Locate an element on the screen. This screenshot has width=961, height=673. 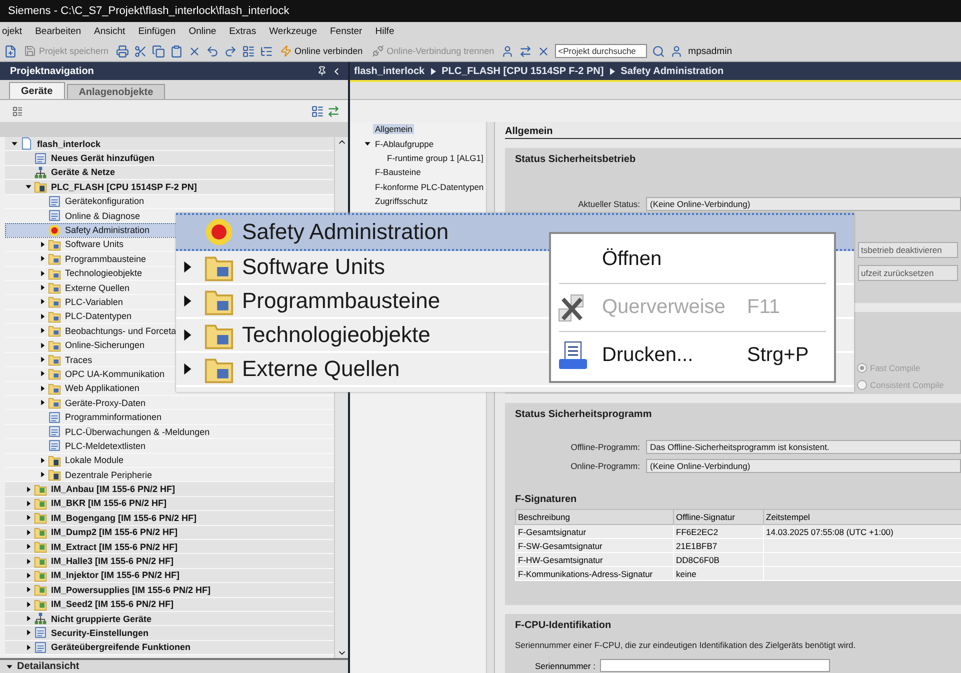
tree-item: Dezentrale Peripherie is located at coordinates (169, 475).